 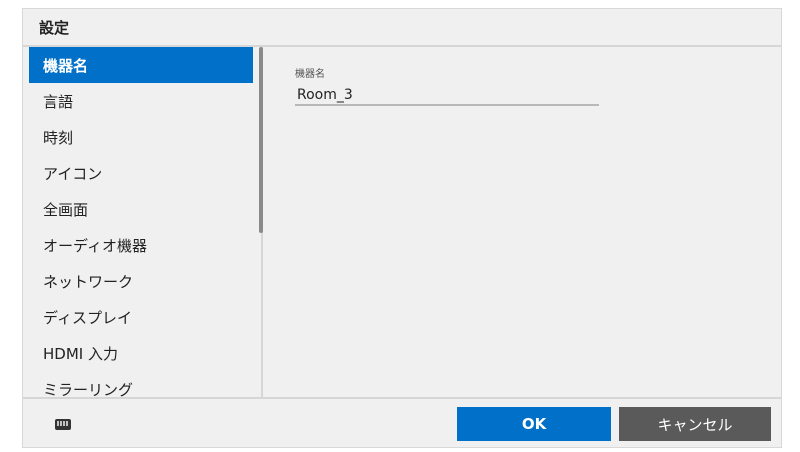 What do you see at coordinates (141, 101) in the screenshot?
I see `sidebar-item-language: 言語` at bounding box center [141, 101].